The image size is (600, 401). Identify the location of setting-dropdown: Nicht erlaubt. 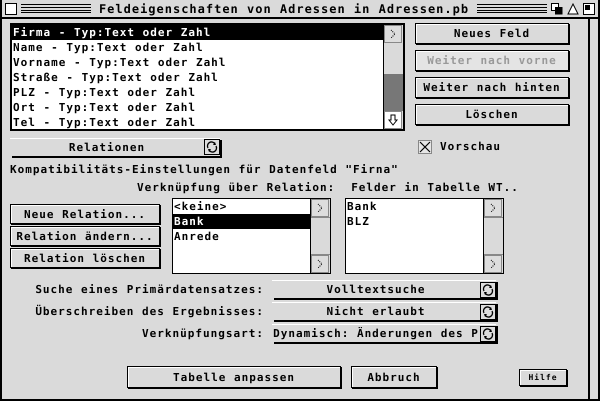
(384, 311).